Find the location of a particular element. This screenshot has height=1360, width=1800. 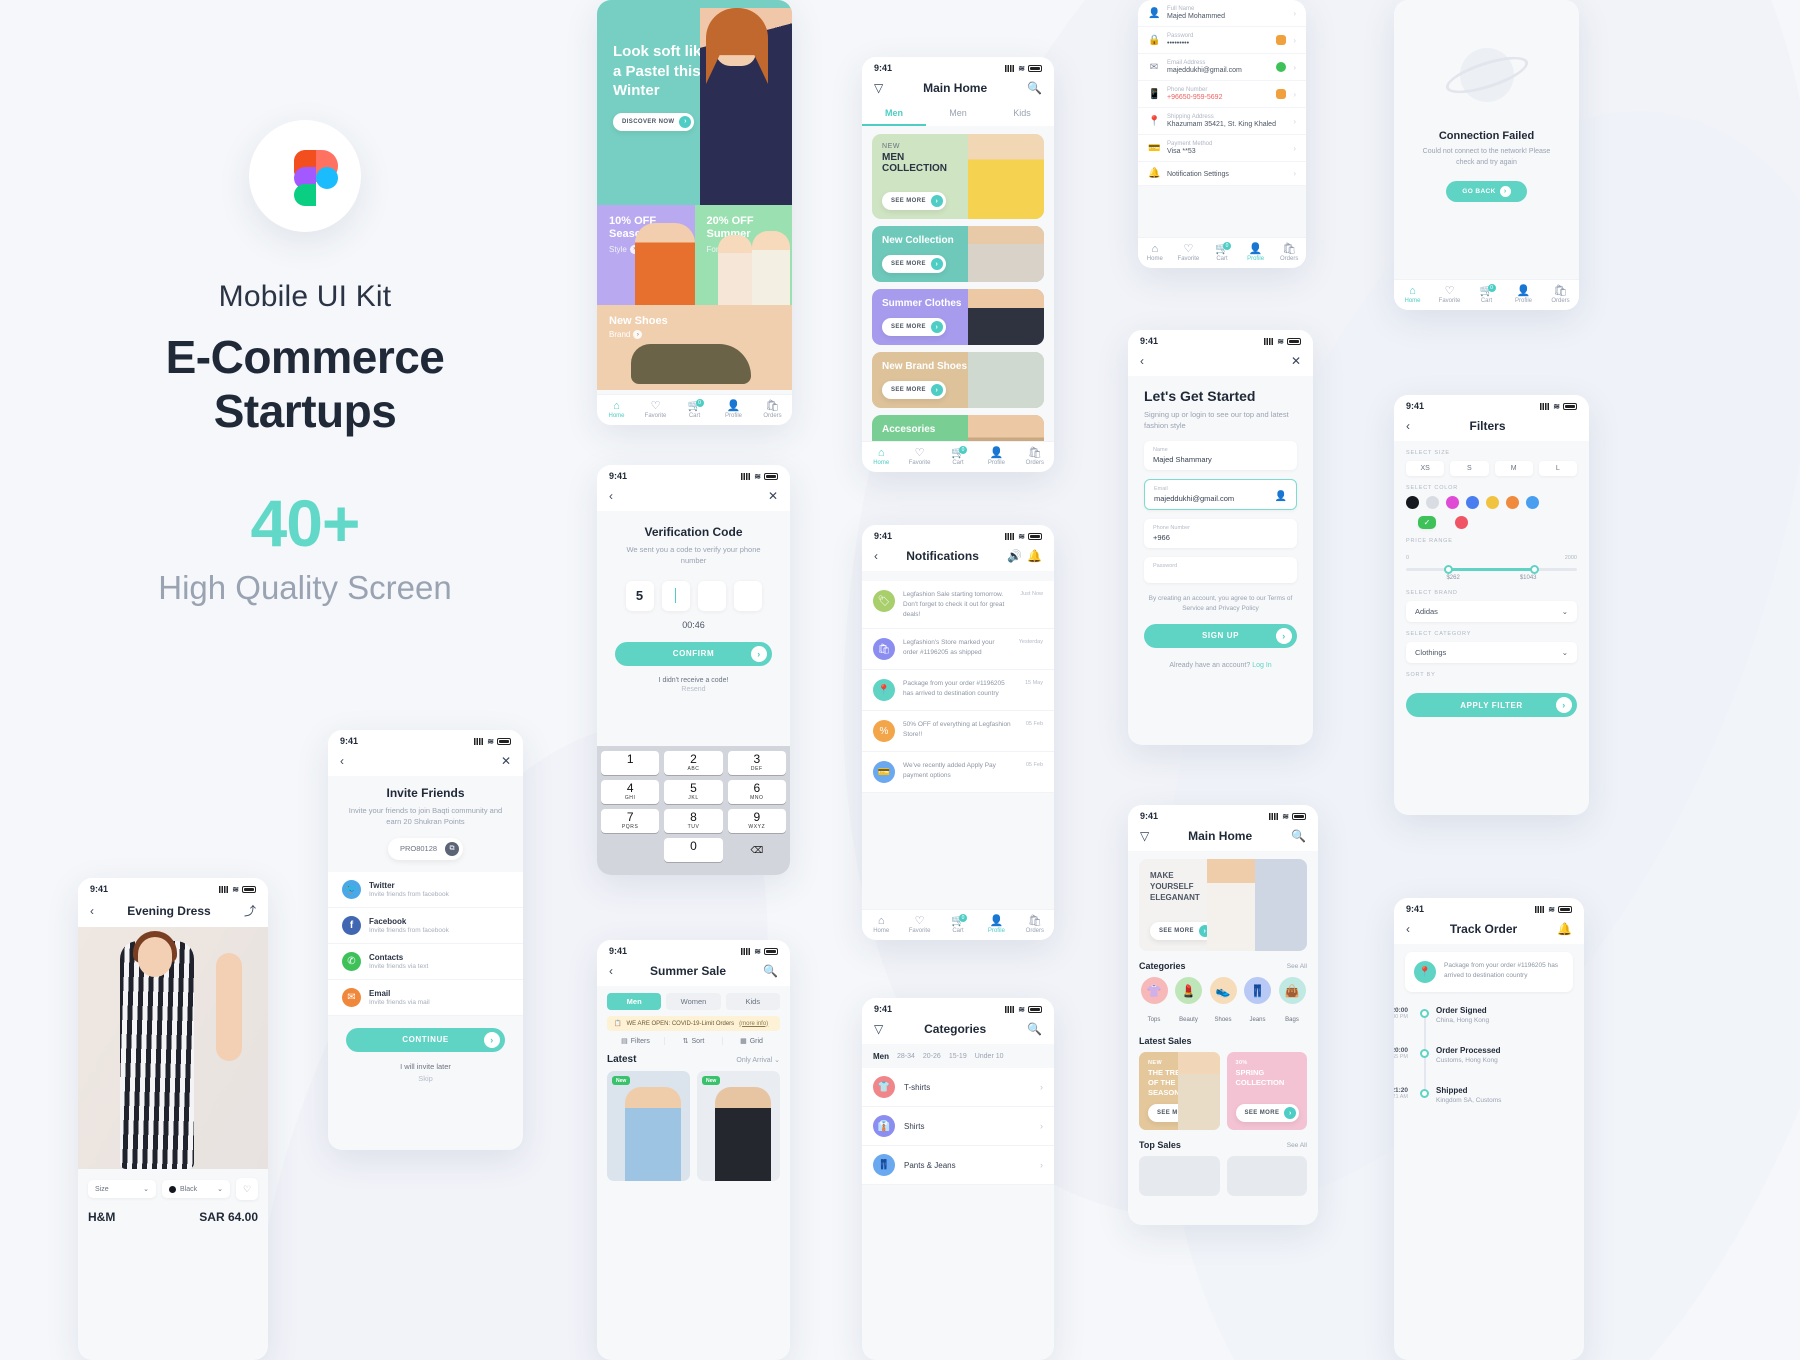

category-shoes: 👟 Shoes is located at coordinates (1223, 1001).